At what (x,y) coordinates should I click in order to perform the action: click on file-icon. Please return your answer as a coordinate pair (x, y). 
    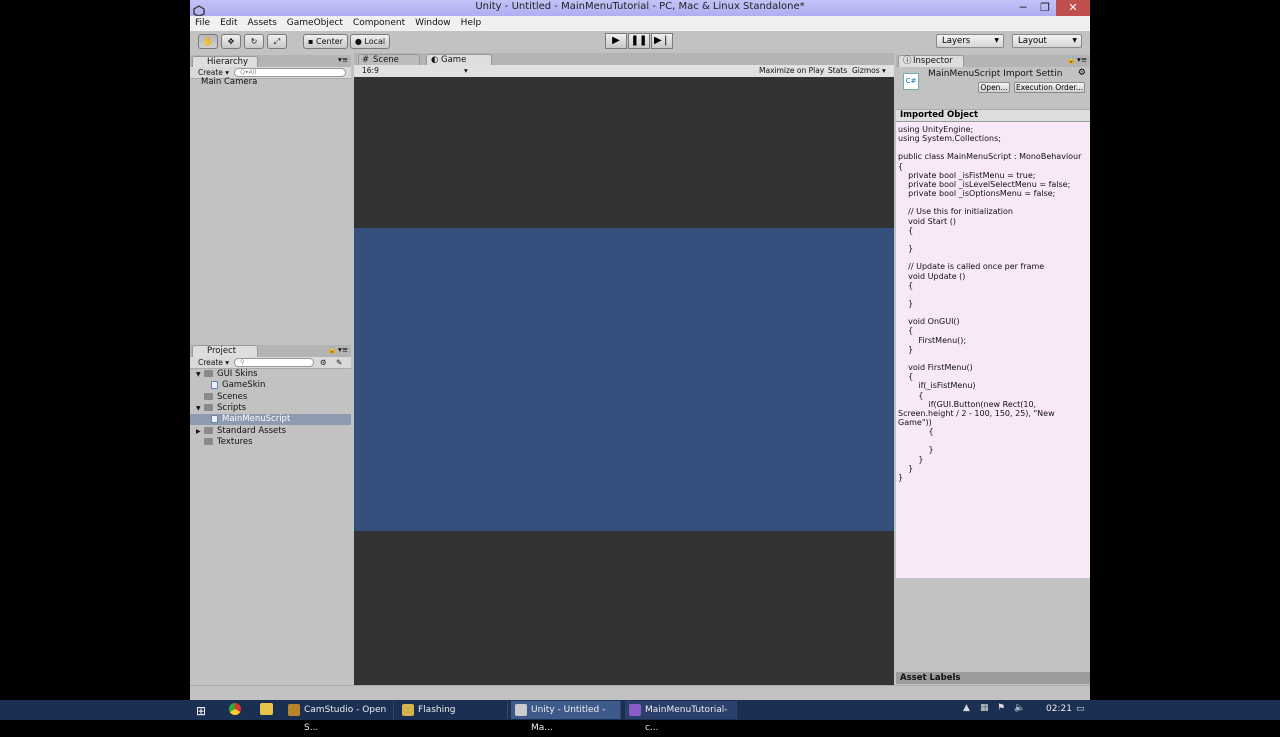
    Looking at the image, I should click on (214, 384).